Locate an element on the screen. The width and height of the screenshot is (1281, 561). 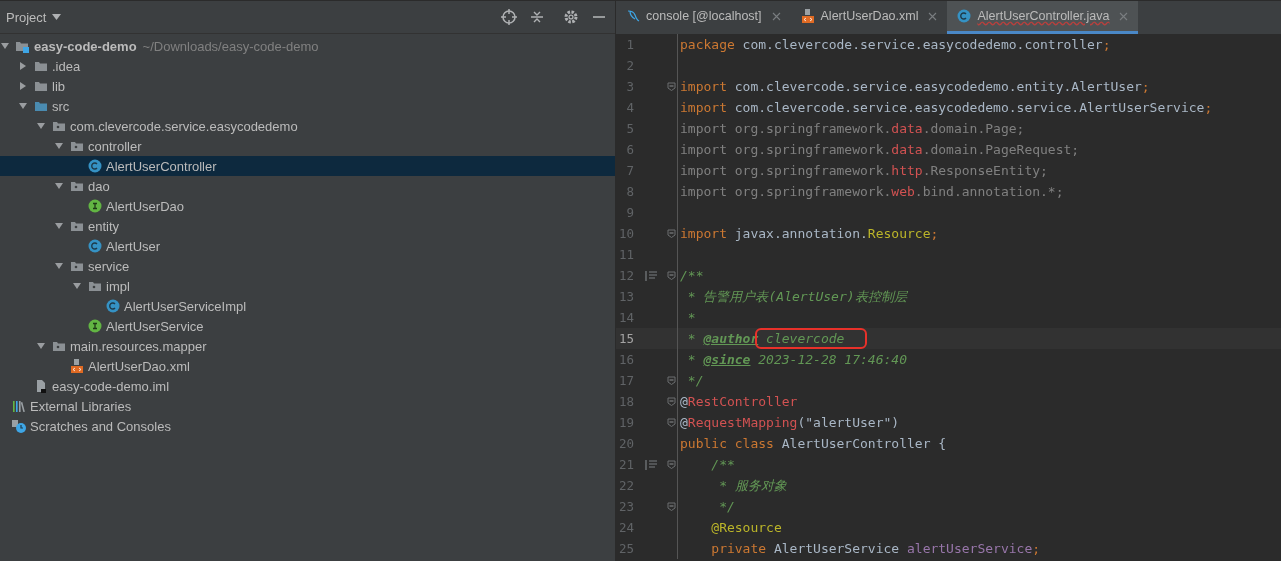
line-number: 6 is located at coordinates (629, 149).